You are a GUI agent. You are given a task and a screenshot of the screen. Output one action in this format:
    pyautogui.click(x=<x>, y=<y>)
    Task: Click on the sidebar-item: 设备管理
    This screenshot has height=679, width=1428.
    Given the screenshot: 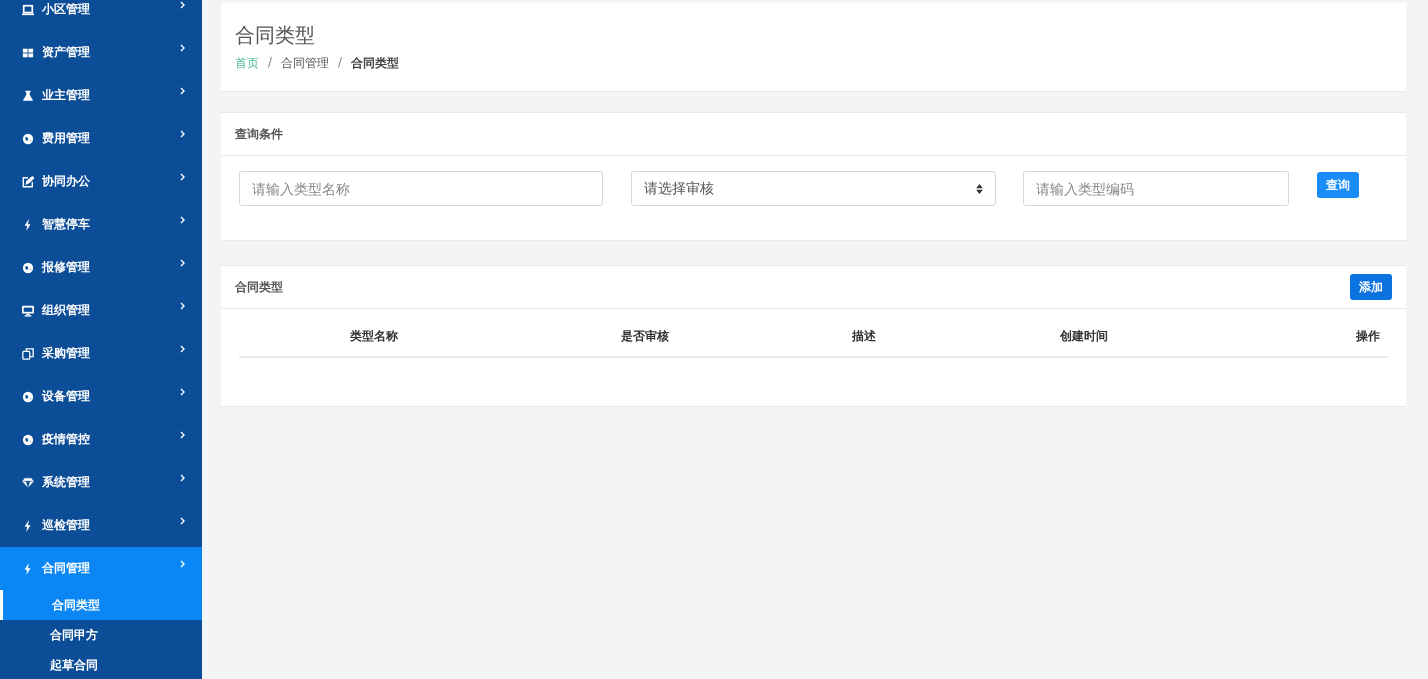 What is the action you would take?
    pyautogui.click(x=101, y=396)
    